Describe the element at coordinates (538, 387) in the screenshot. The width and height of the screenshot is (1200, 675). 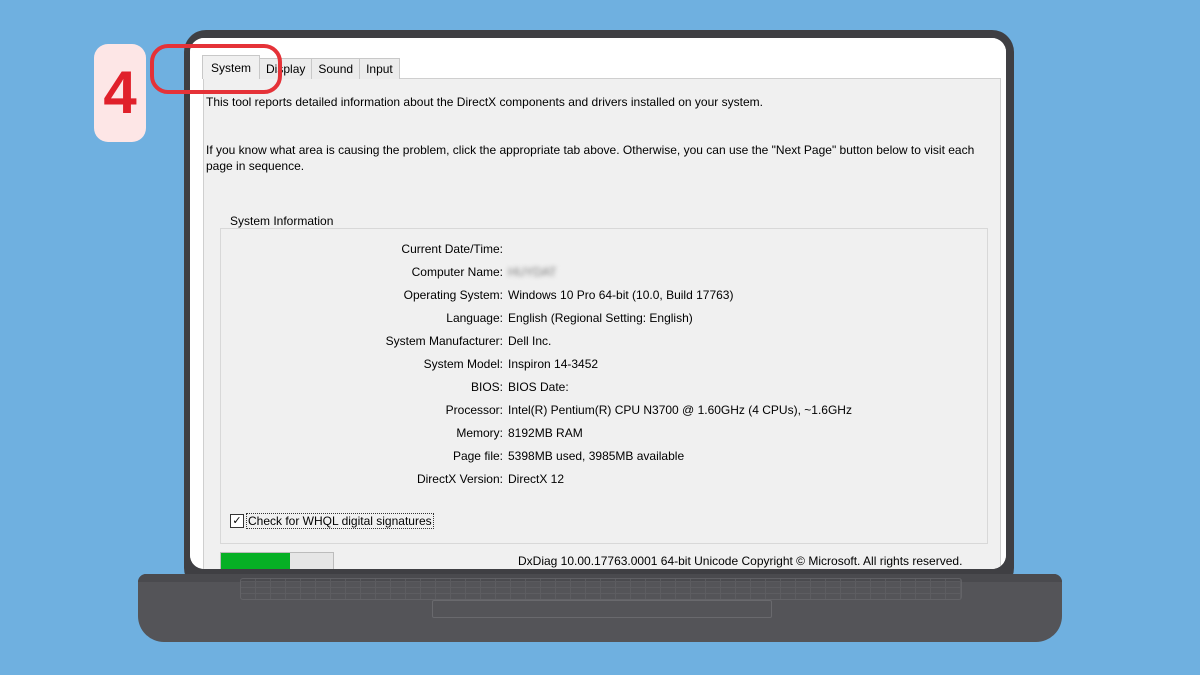
I see `info-value: BIOS Date:` at that location.